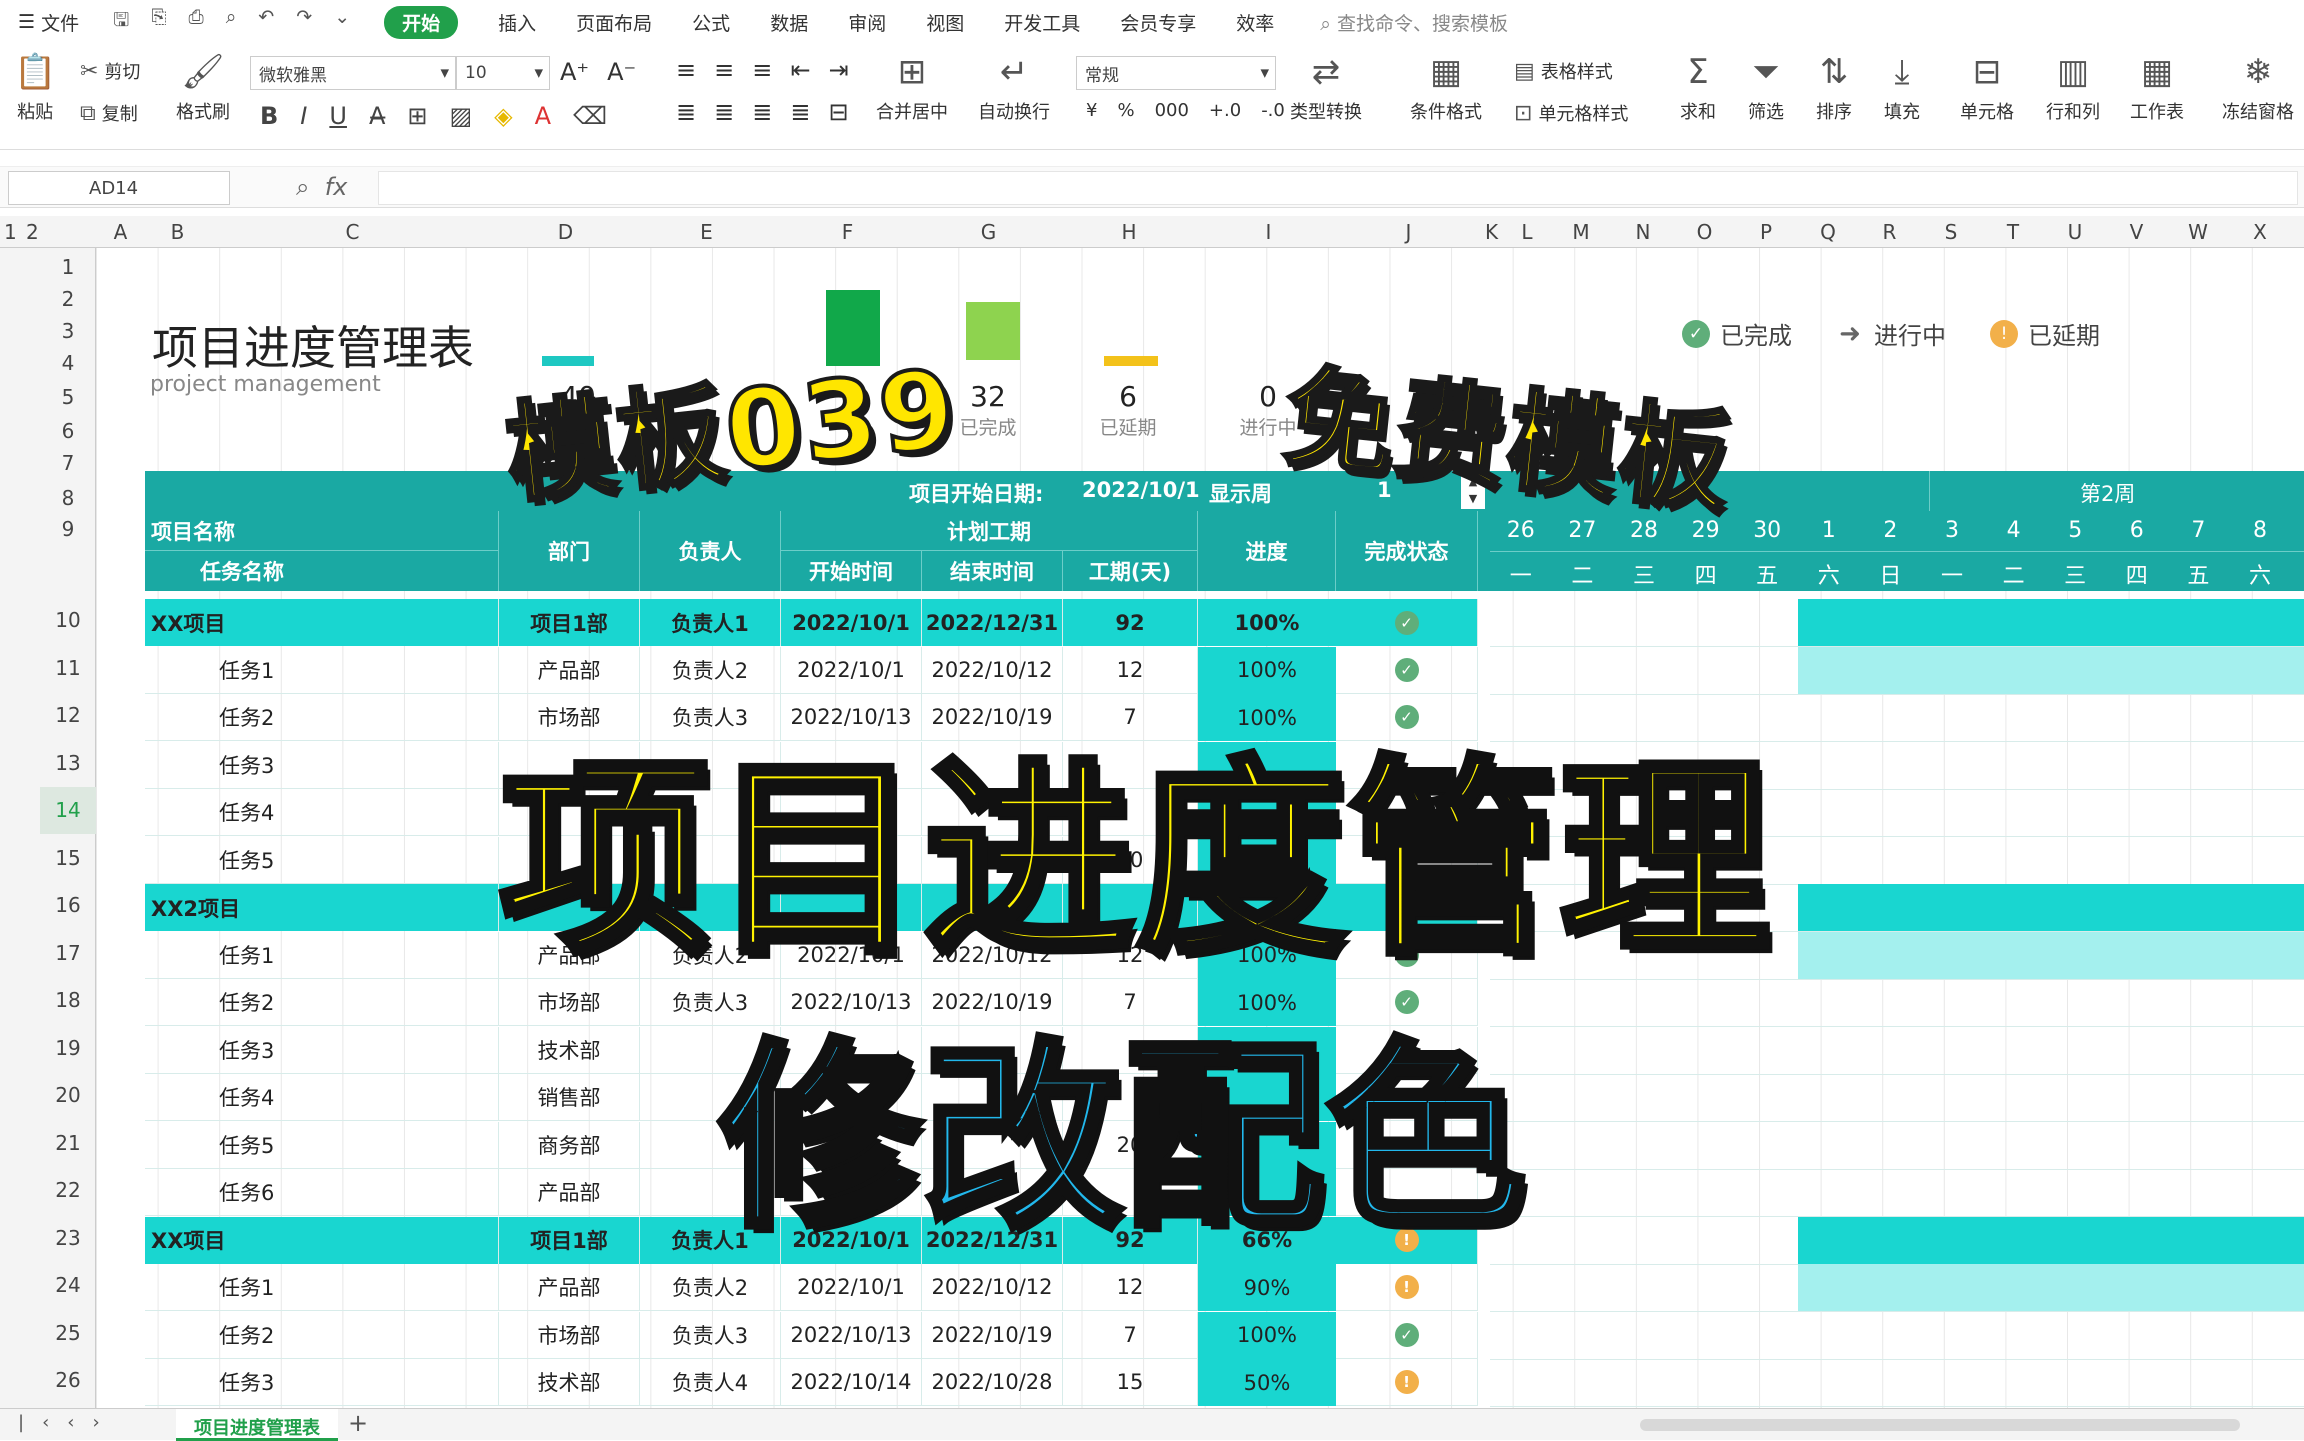 This screenshot has height=1441, width=2304. What do you see at coordinates (1141, 490) in the screenshot?
I see `start-date-value: 2022/10/1` at bounding box center [1141, 490].